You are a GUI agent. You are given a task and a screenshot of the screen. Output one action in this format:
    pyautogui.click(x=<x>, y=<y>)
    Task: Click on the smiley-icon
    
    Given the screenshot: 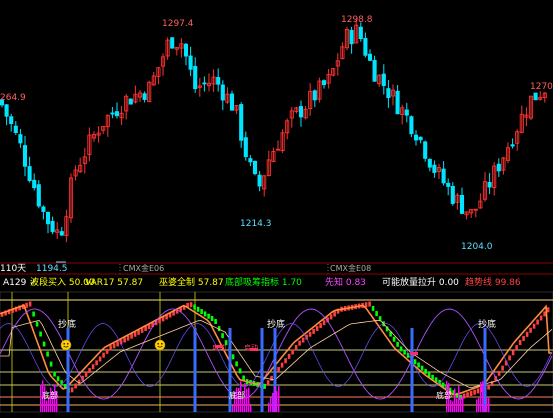 What is the action you would take?
    pyautogui.click(x=66, y=345)
    